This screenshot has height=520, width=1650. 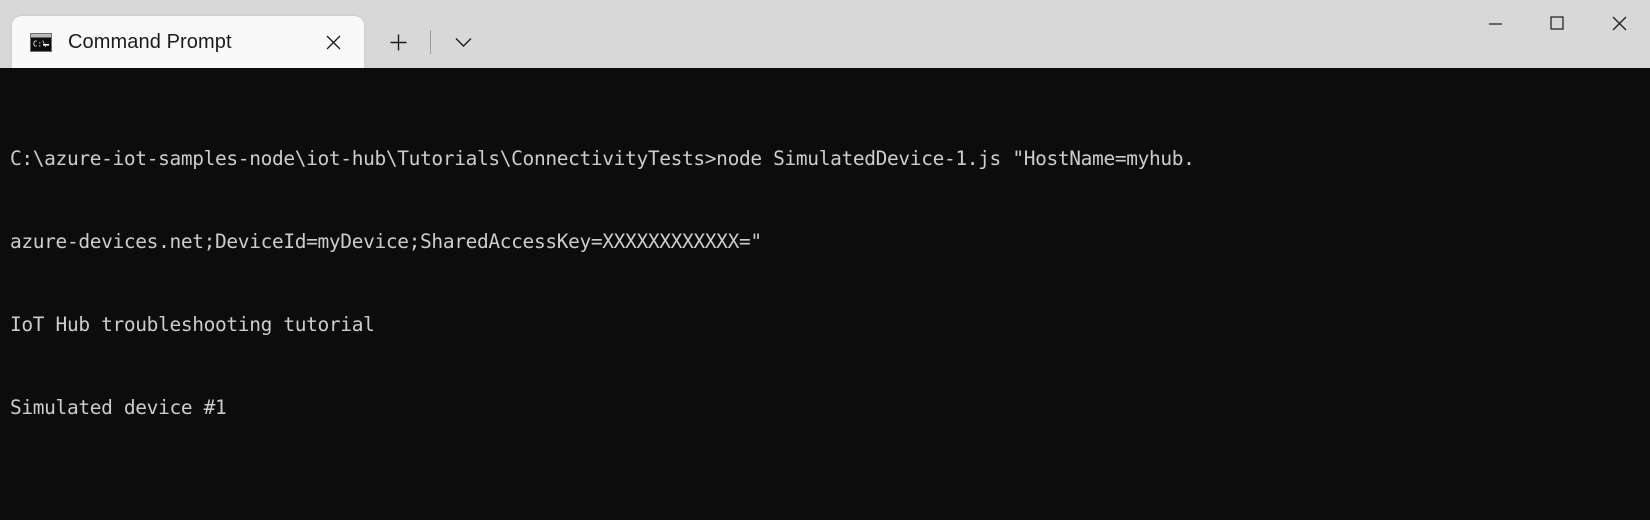 I want to click on caption-button-group, so click(x=1557, y=34).